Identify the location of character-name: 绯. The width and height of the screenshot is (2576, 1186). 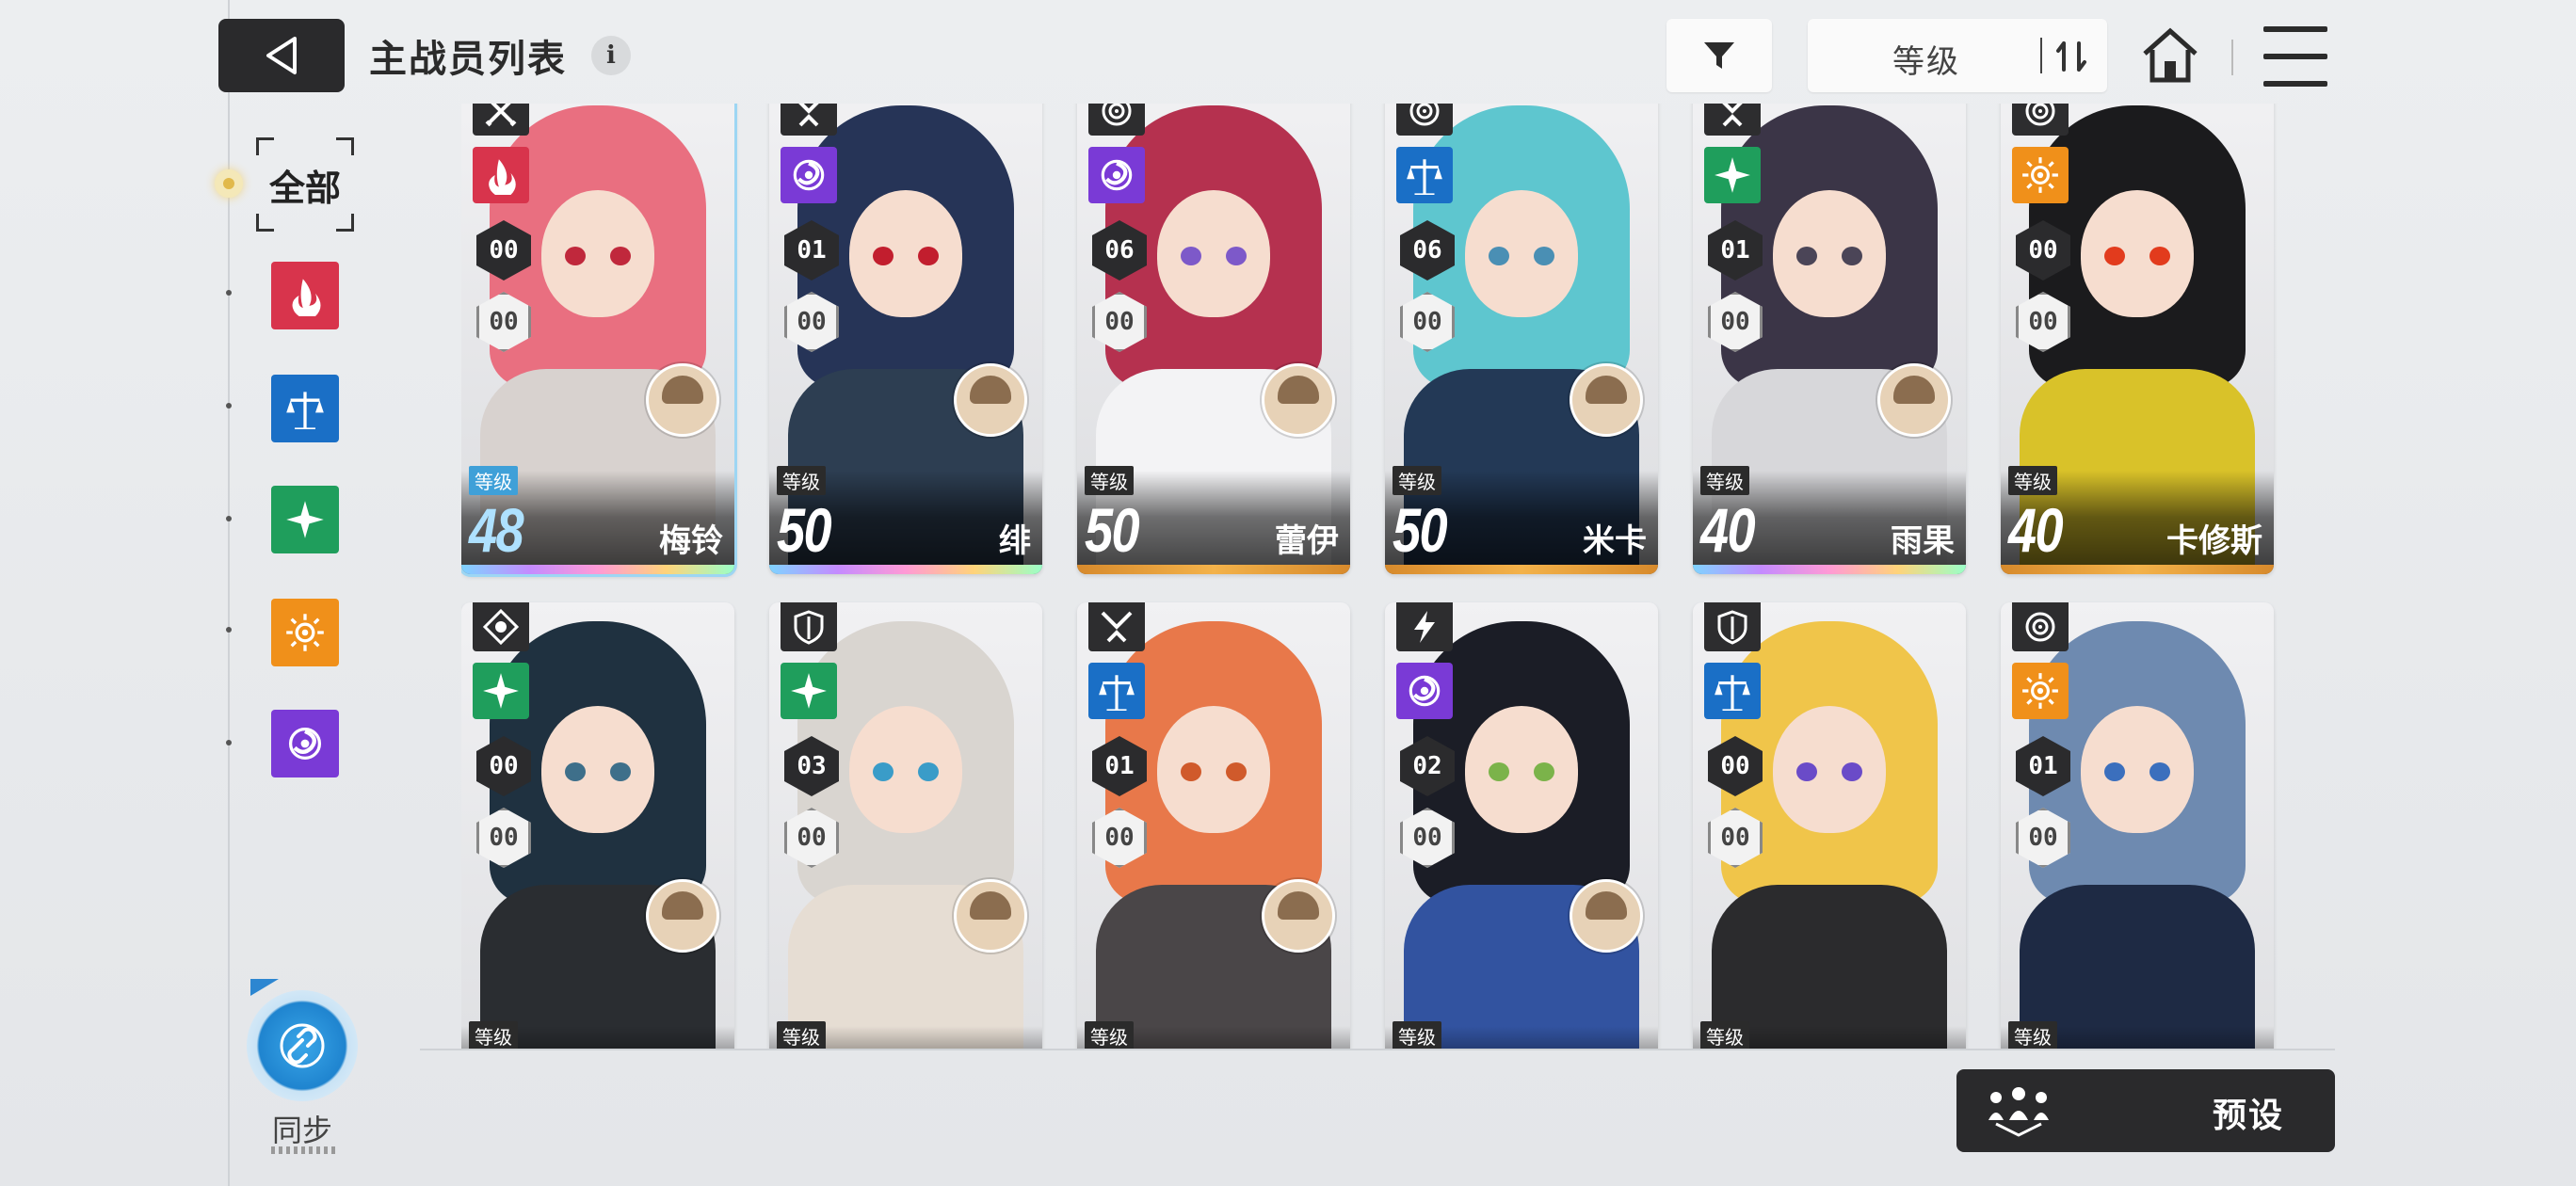
(1015, 541).